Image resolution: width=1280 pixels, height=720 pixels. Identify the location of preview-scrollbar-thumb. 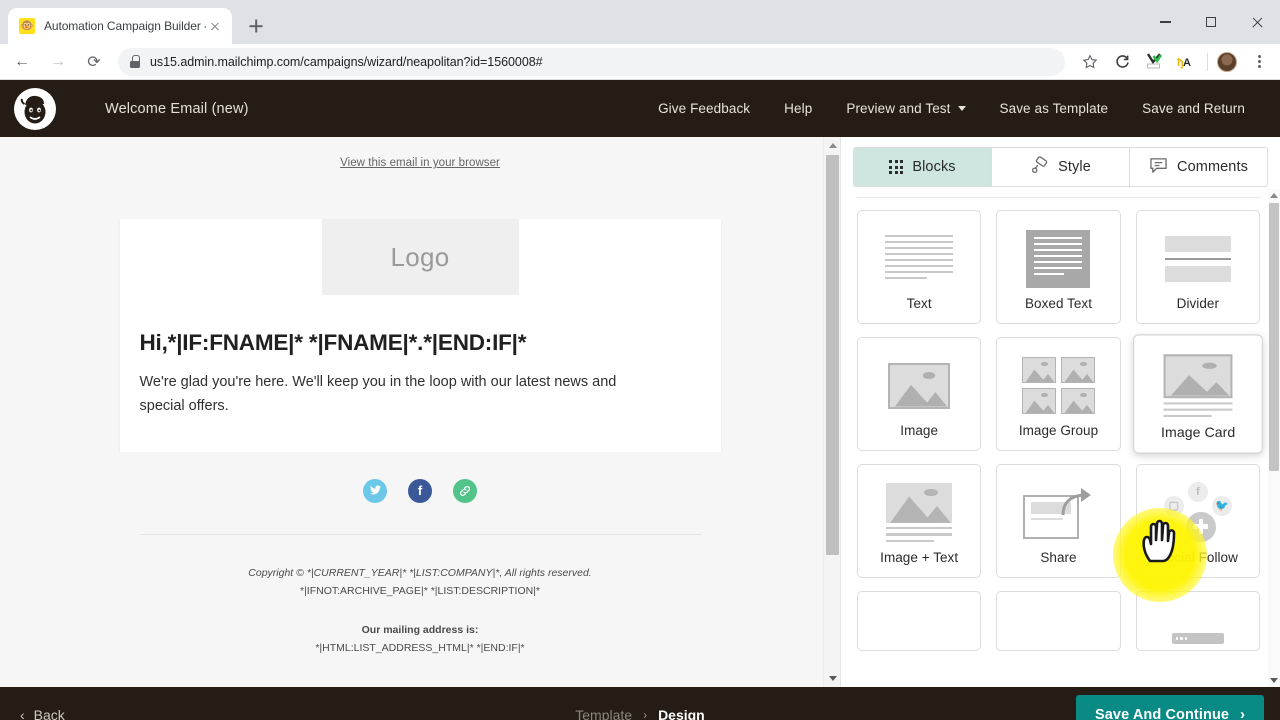
(832, 355).